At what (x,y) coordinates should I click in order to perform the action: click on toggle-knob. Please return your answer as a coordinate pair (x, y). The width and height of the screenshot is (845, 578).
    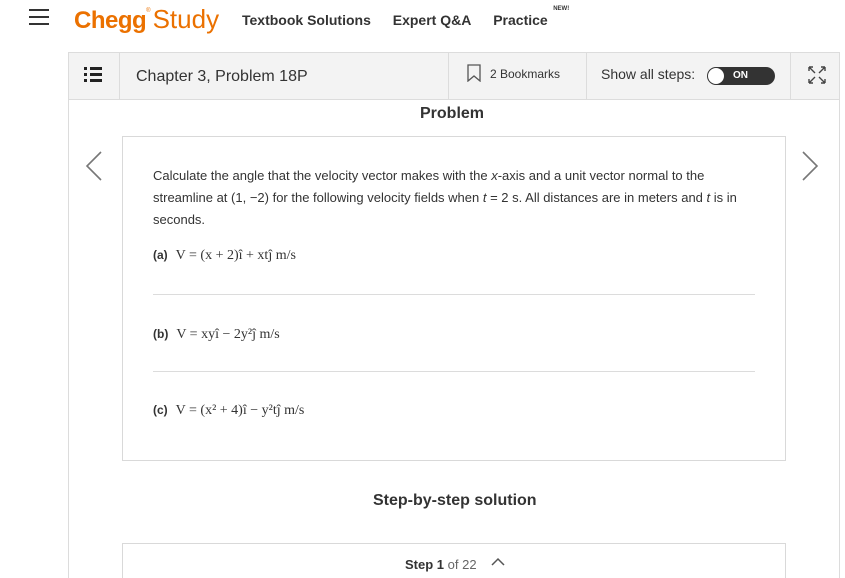
    Looking at the image, I should click on (716, 76).